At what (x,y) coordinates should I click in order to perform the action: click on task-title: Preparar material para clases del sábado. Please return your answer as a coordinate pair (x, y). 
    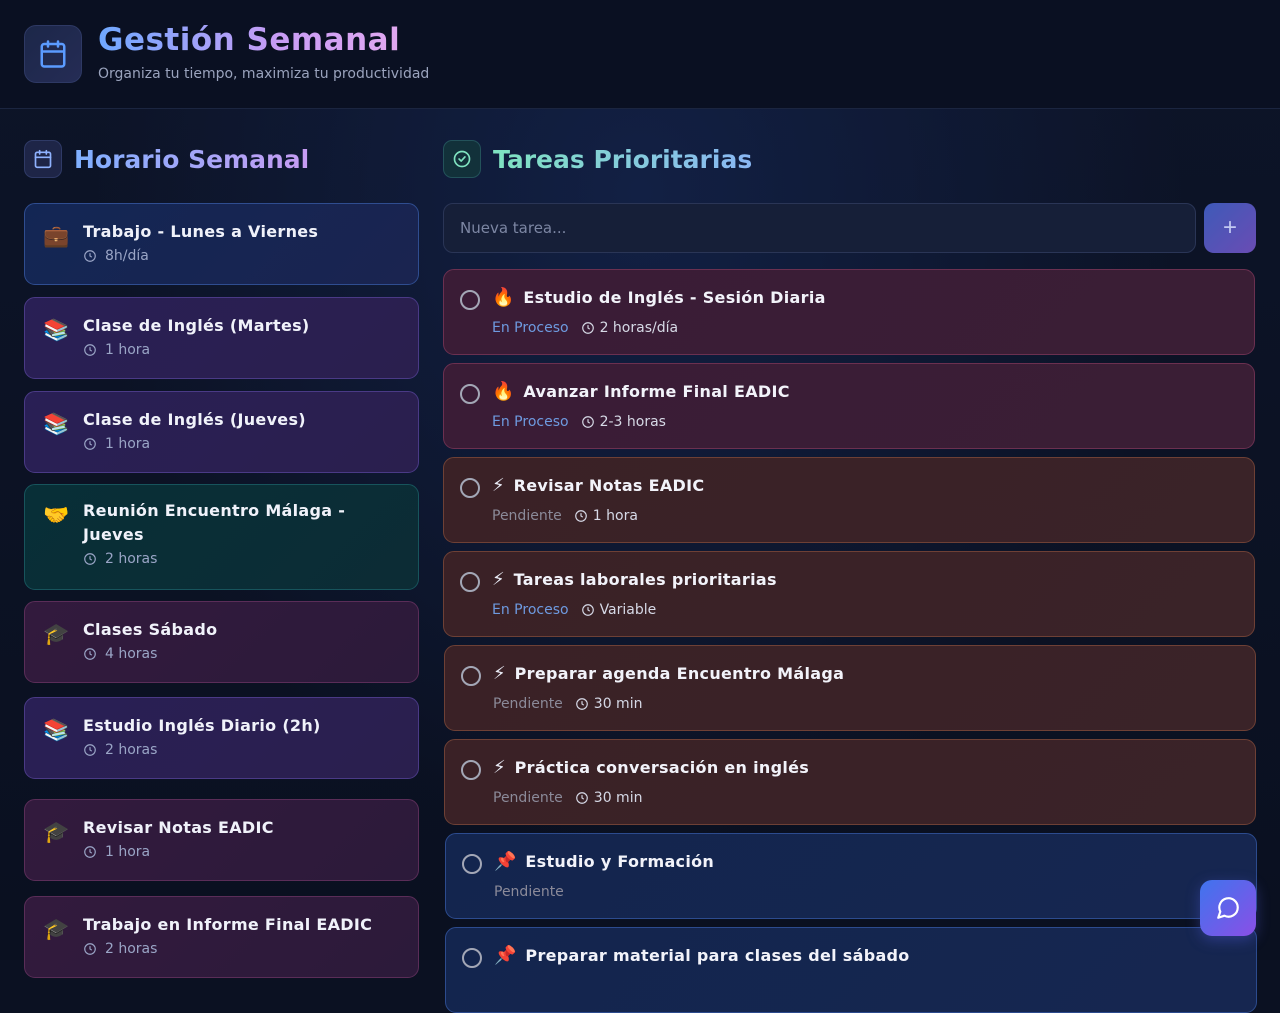
    Looking at the image, I should click on (717, 955).